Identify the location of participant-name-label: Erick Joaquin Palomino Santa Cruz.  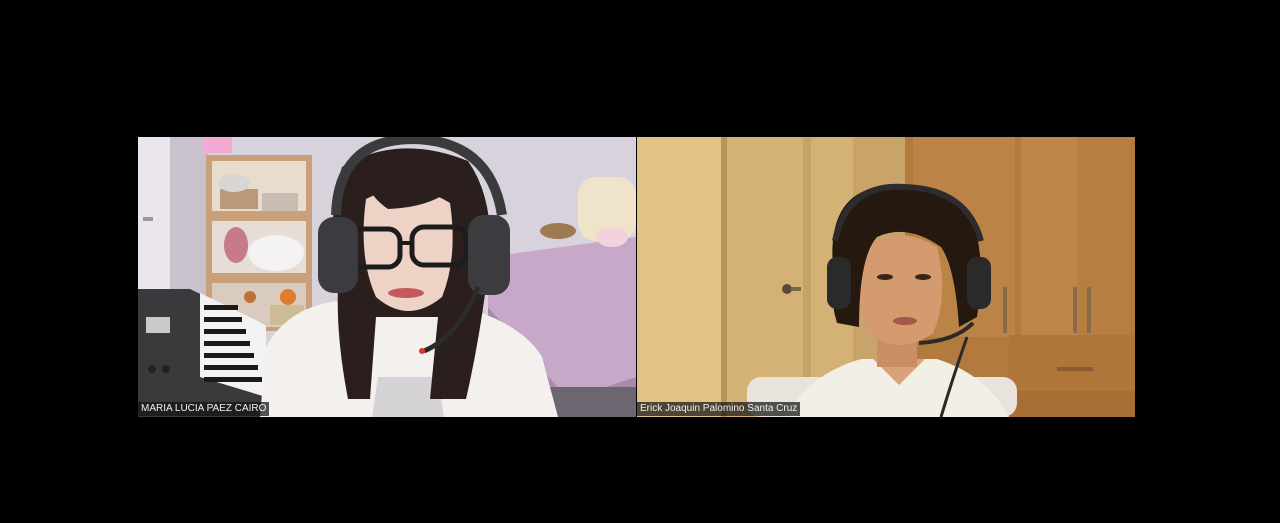
(719, 409).